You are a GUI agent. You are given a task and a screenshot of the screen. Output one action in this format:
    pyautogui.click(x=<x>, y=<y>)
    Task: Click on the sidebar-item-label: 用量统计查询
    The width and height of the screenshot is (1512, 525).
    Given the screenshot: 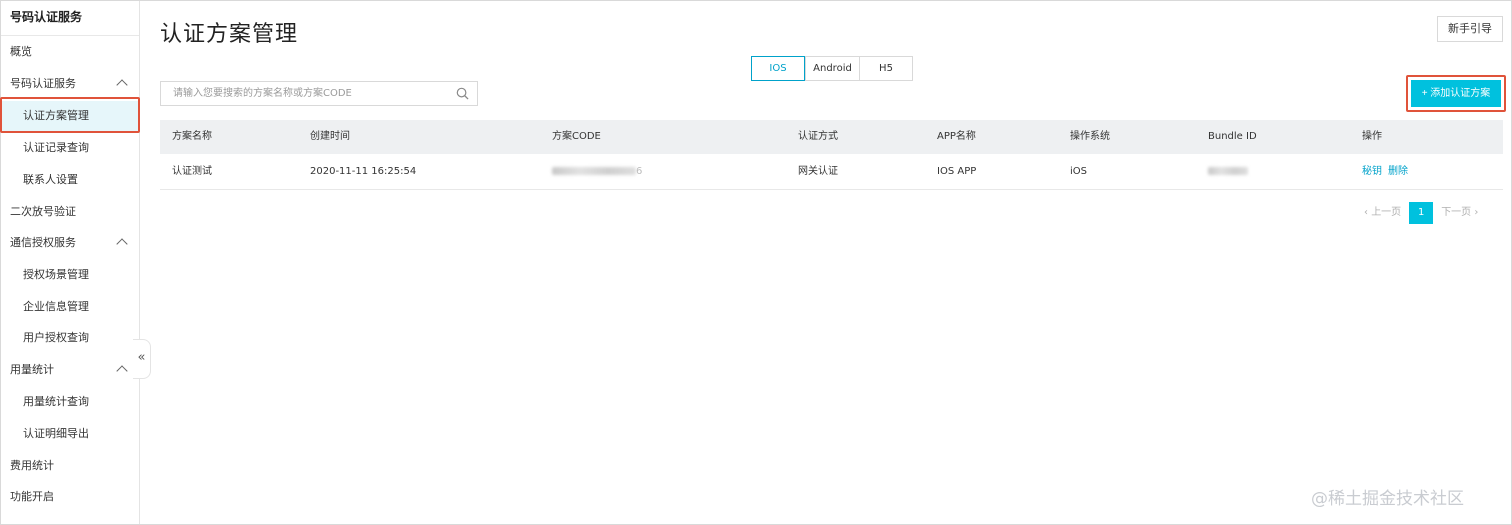 What is the action you would take?
    pyautogui.click(x=56, y=401)
    